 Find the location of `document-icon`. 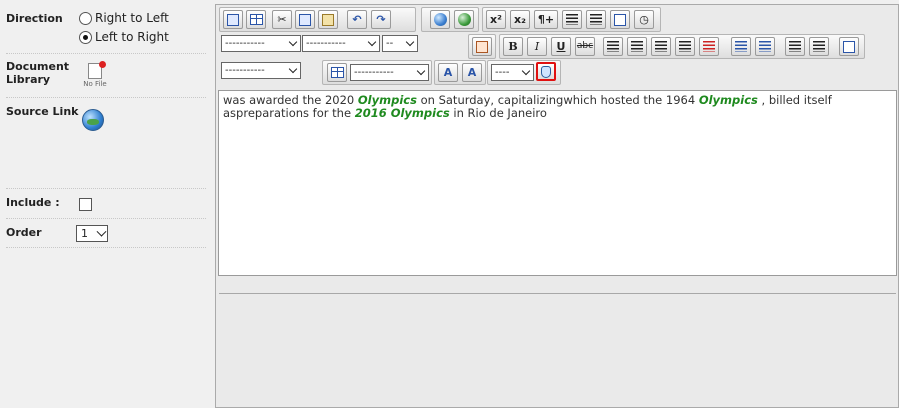

document-icon is located at coordinates (620, 20).